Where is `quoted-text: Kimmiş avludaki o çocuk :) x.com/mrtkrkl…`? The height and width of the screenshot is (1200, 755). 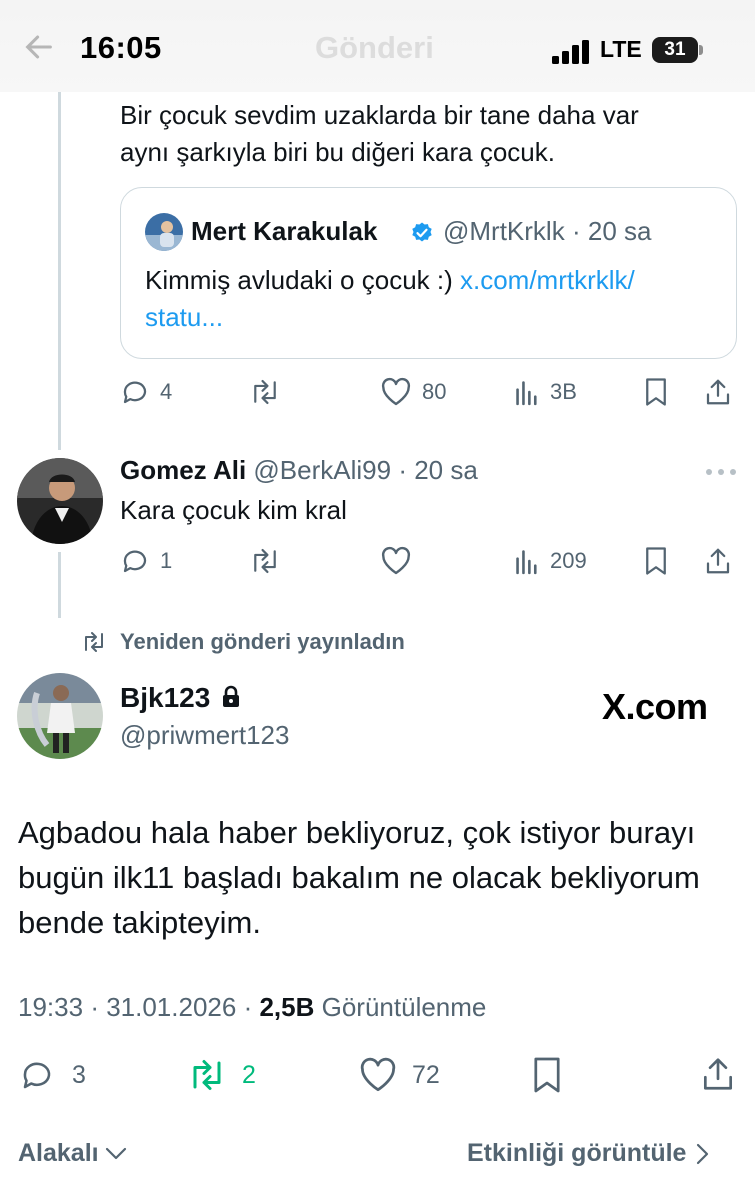
quoted-text: Kimmiş avludaki o çocuk :) x.com/mrtkrkl… is located at coordinates (390, 298).